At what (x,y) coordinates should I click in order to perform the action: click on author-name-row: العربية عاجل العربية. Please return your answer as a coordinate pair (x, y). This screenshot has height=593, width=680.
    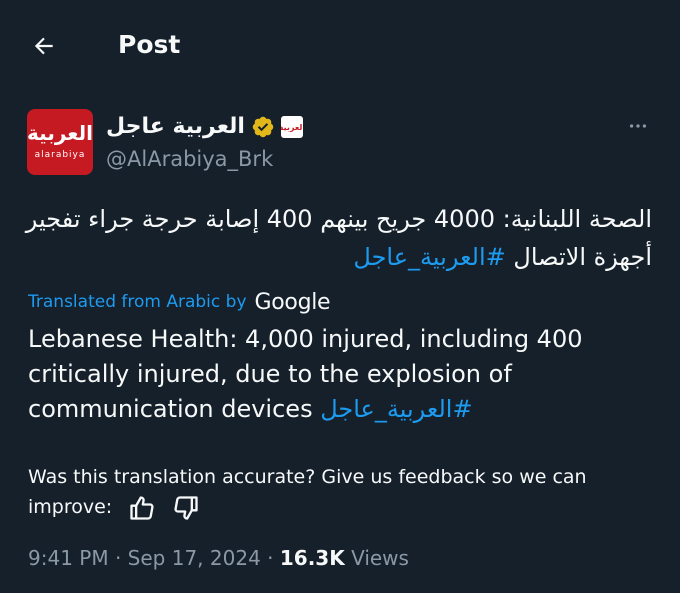
    Looking at the image, I should click on (204, 127).